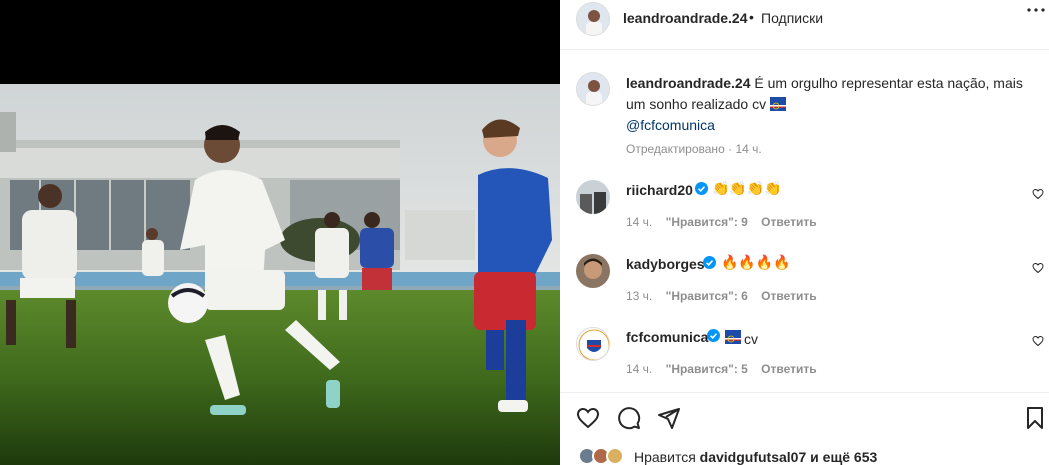  I want to click on likes-text: Нравится davidgufutsal07 и ещё 653, so click(755, 457).